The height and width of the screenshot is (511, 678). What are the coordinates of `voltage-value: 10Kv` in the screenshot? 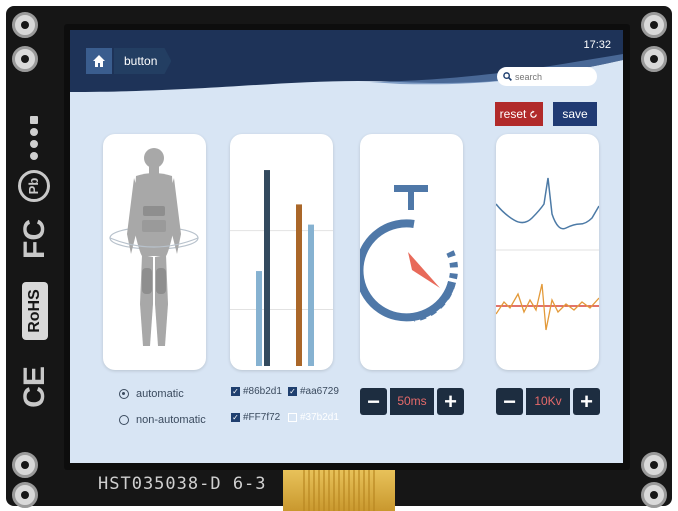 It's located at (548, 401).